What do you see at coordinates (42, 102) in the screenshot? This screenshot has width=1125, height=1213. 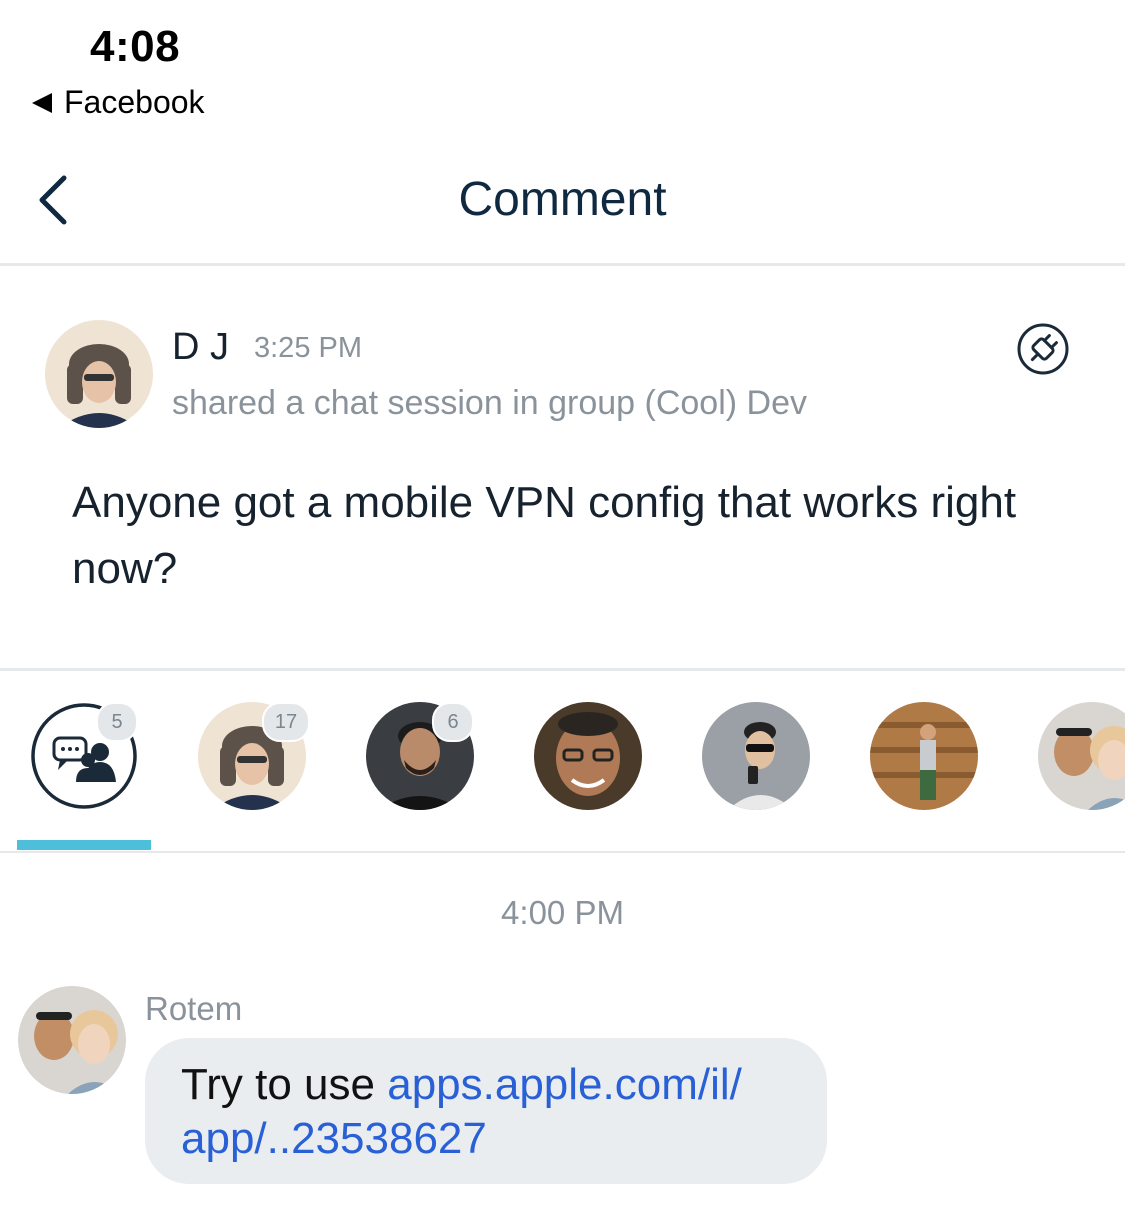 I see `back-triangle-icon` at bounding box center [42, 102].